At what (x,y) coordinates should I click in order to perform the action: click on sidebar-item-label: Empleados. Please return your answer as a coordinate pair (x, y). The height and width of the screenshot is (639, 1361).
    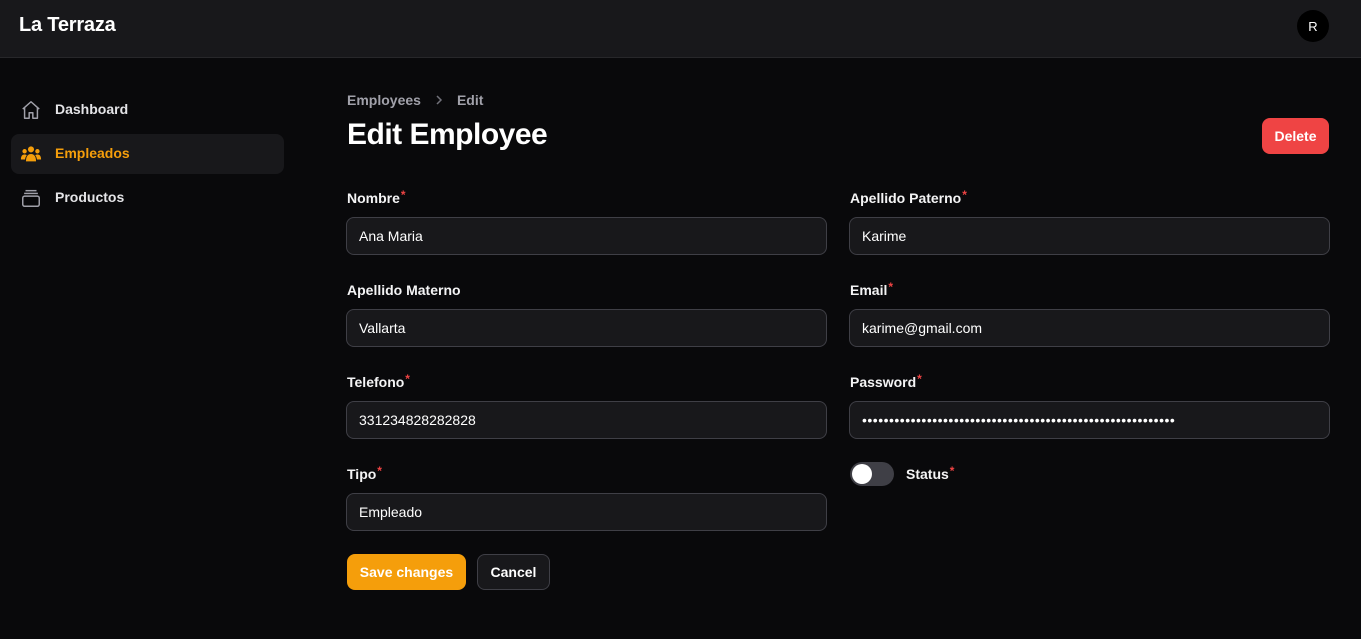
    Looking at the image, I should click on (92, 153).